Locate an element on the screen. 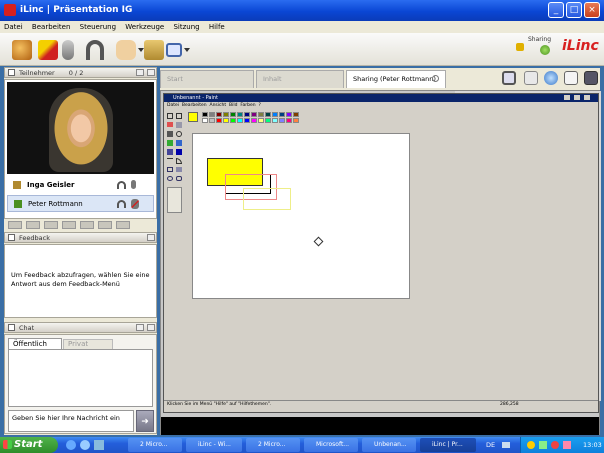 This screenshot has height=453, width=604. paint-eraser-icon is located at coordinates (170, 124).